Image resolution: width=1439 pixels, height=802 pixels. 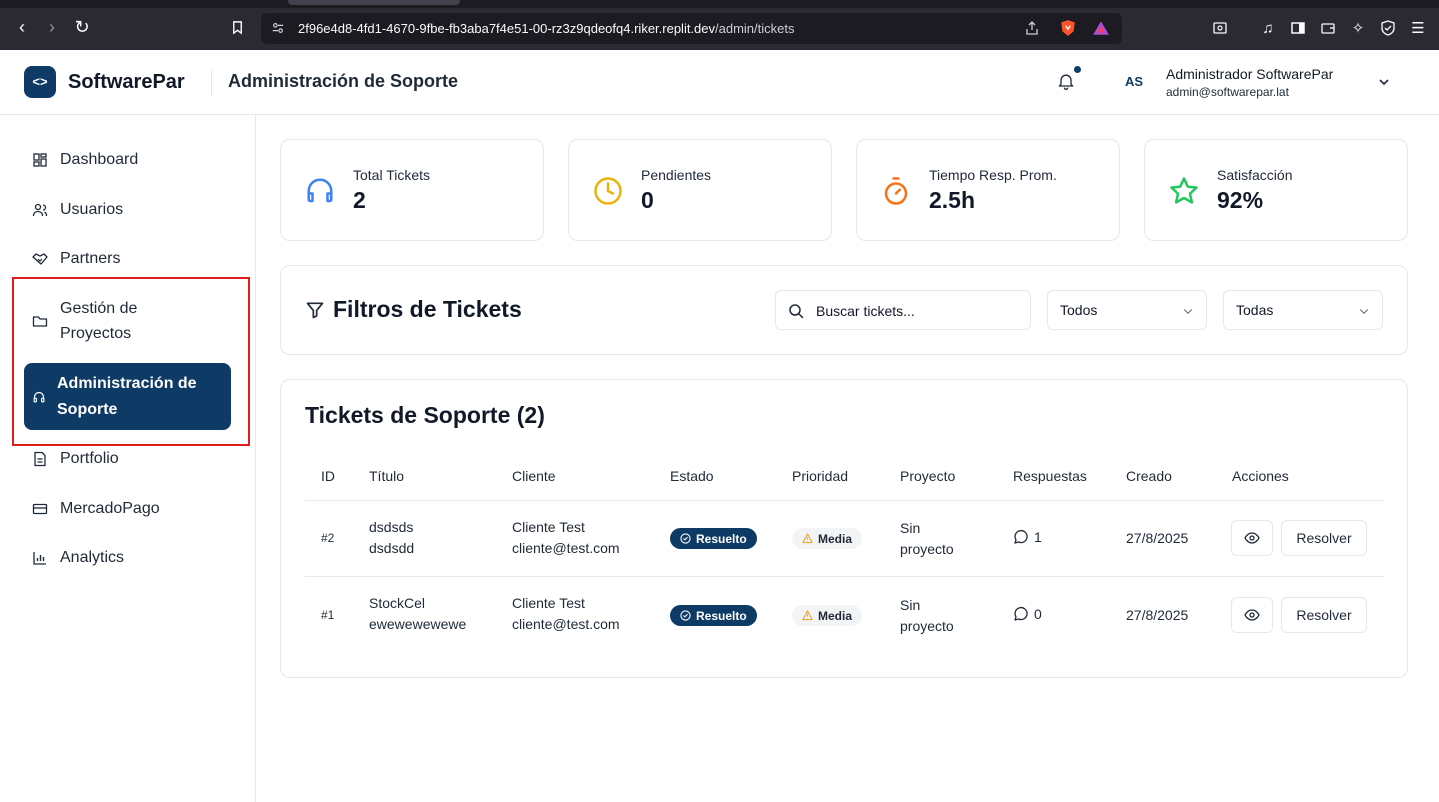 I want to click on ticket-title-line: dsdsdd, so click(x=392, y=548).